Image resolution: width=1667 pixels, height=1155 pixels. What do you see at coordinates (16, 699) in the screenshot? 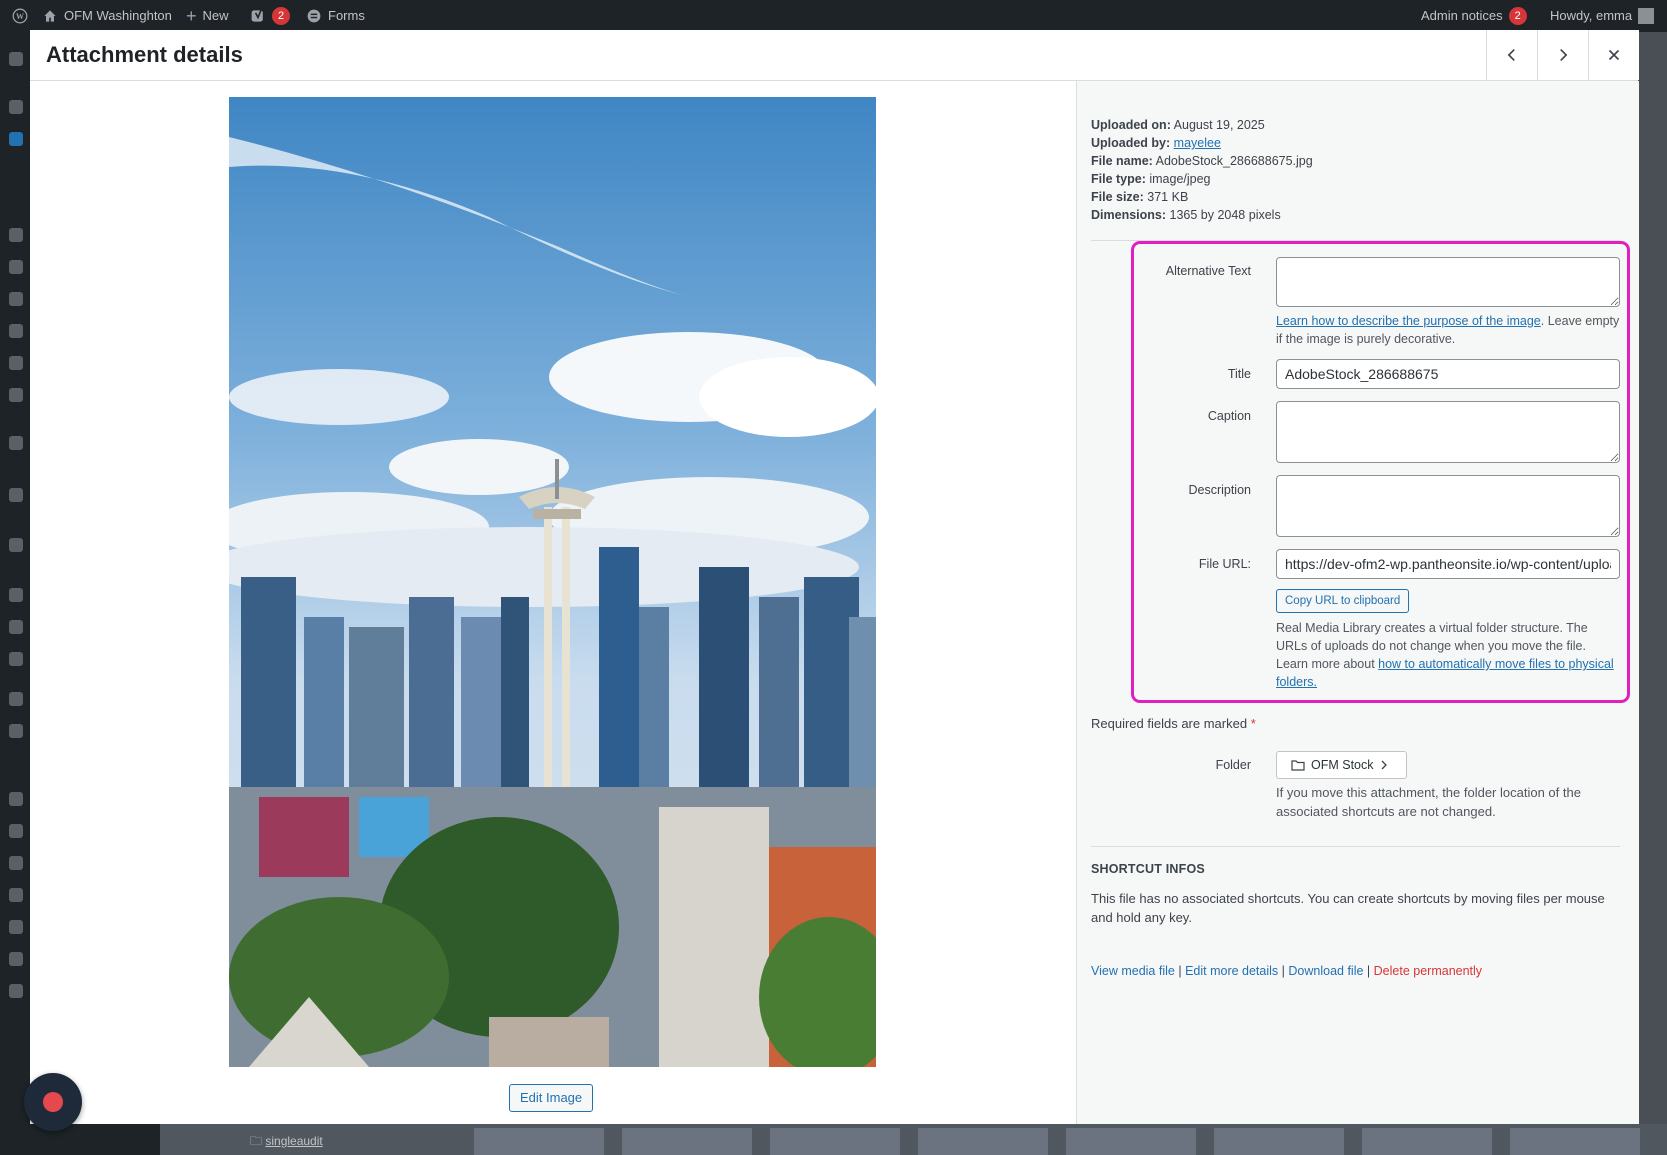
I see `appearance-icon` at bounding box center [16, 699].